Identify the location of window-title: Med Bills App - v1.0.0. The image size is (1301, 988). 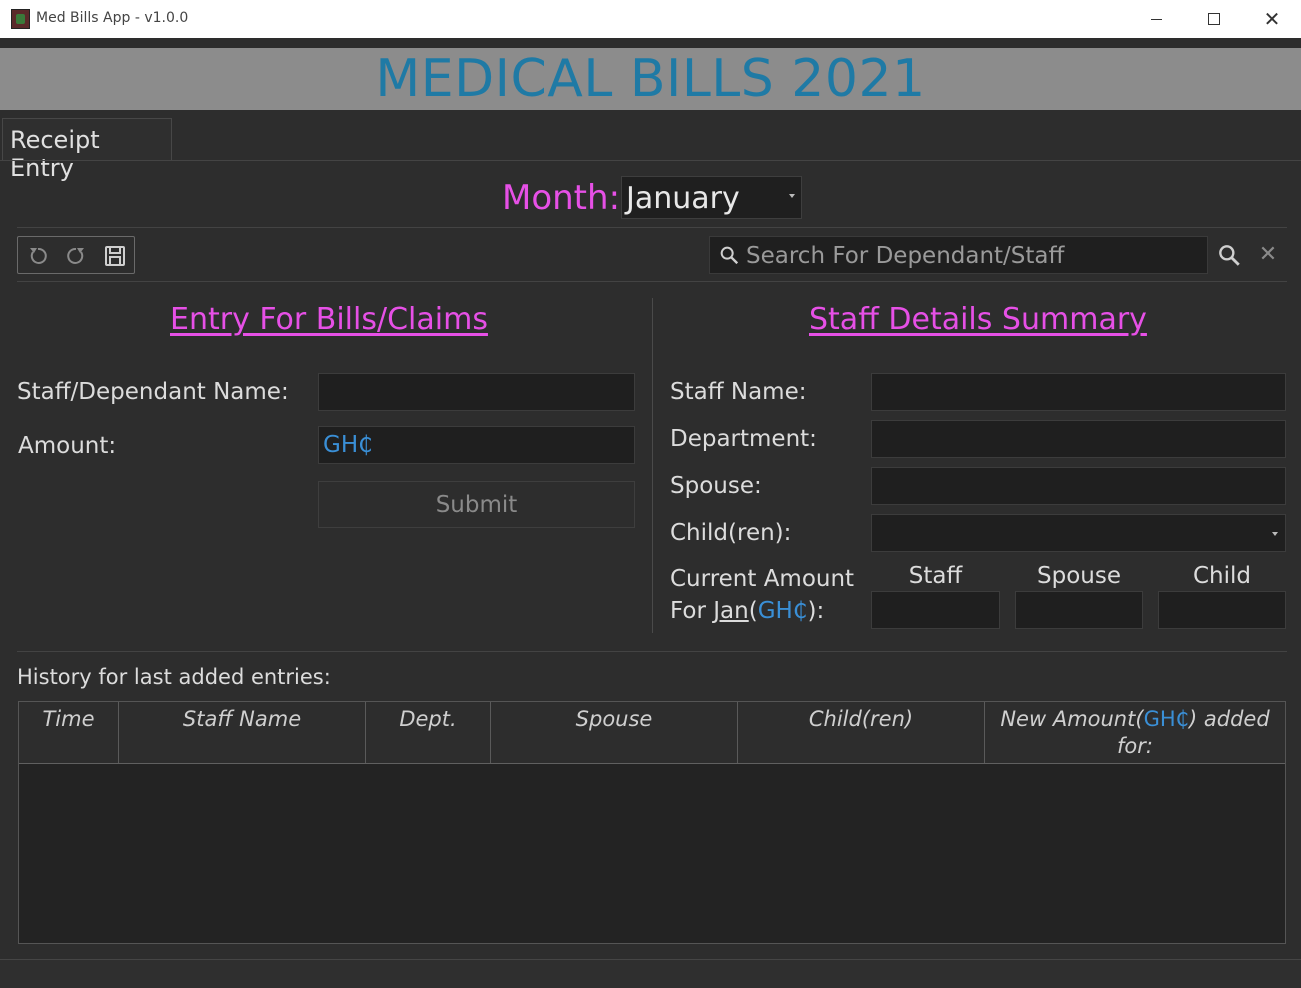
(112, 18).